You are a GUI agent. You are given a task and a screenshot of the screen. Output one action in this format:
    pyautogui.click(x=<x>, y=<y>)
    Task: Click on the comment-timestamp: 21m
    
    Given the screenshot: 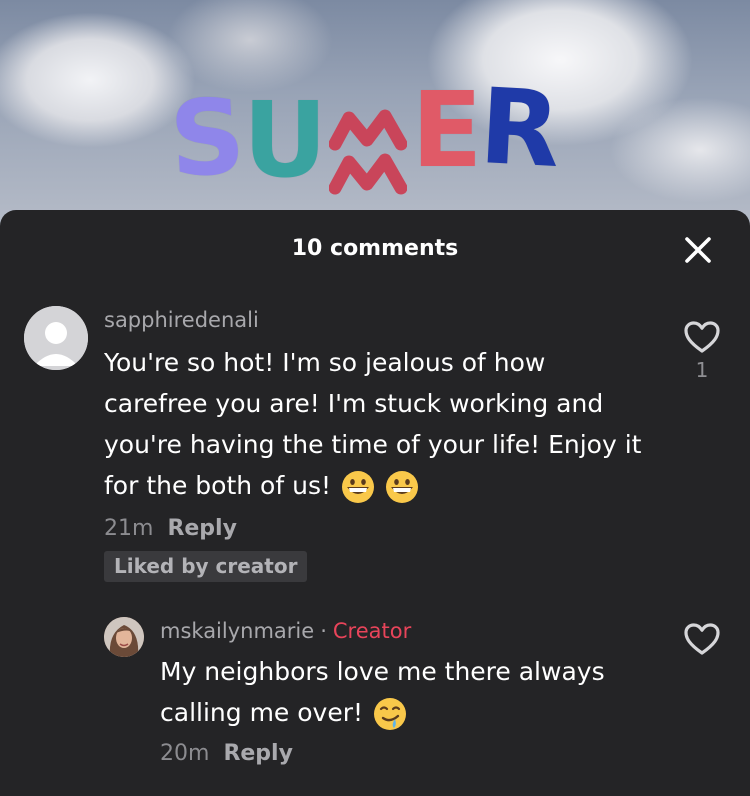 What is the action you would take?
    pyautogui.click(x=129, y=528)
    